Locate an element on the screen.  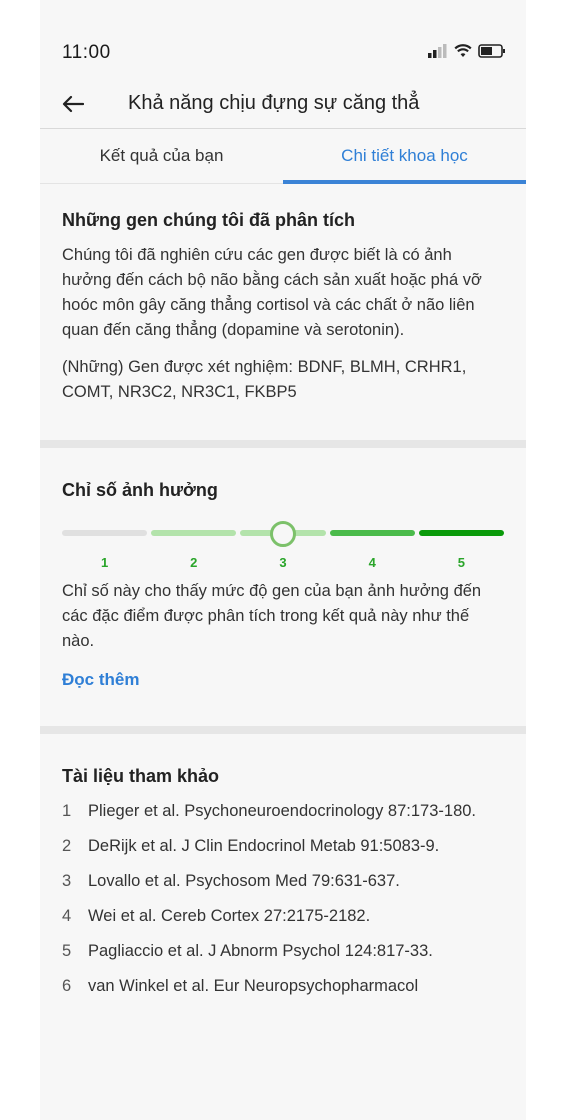
tab-bar: Kết quả của bạn Chi tiết khoa học is located at coordinates (283, 156).